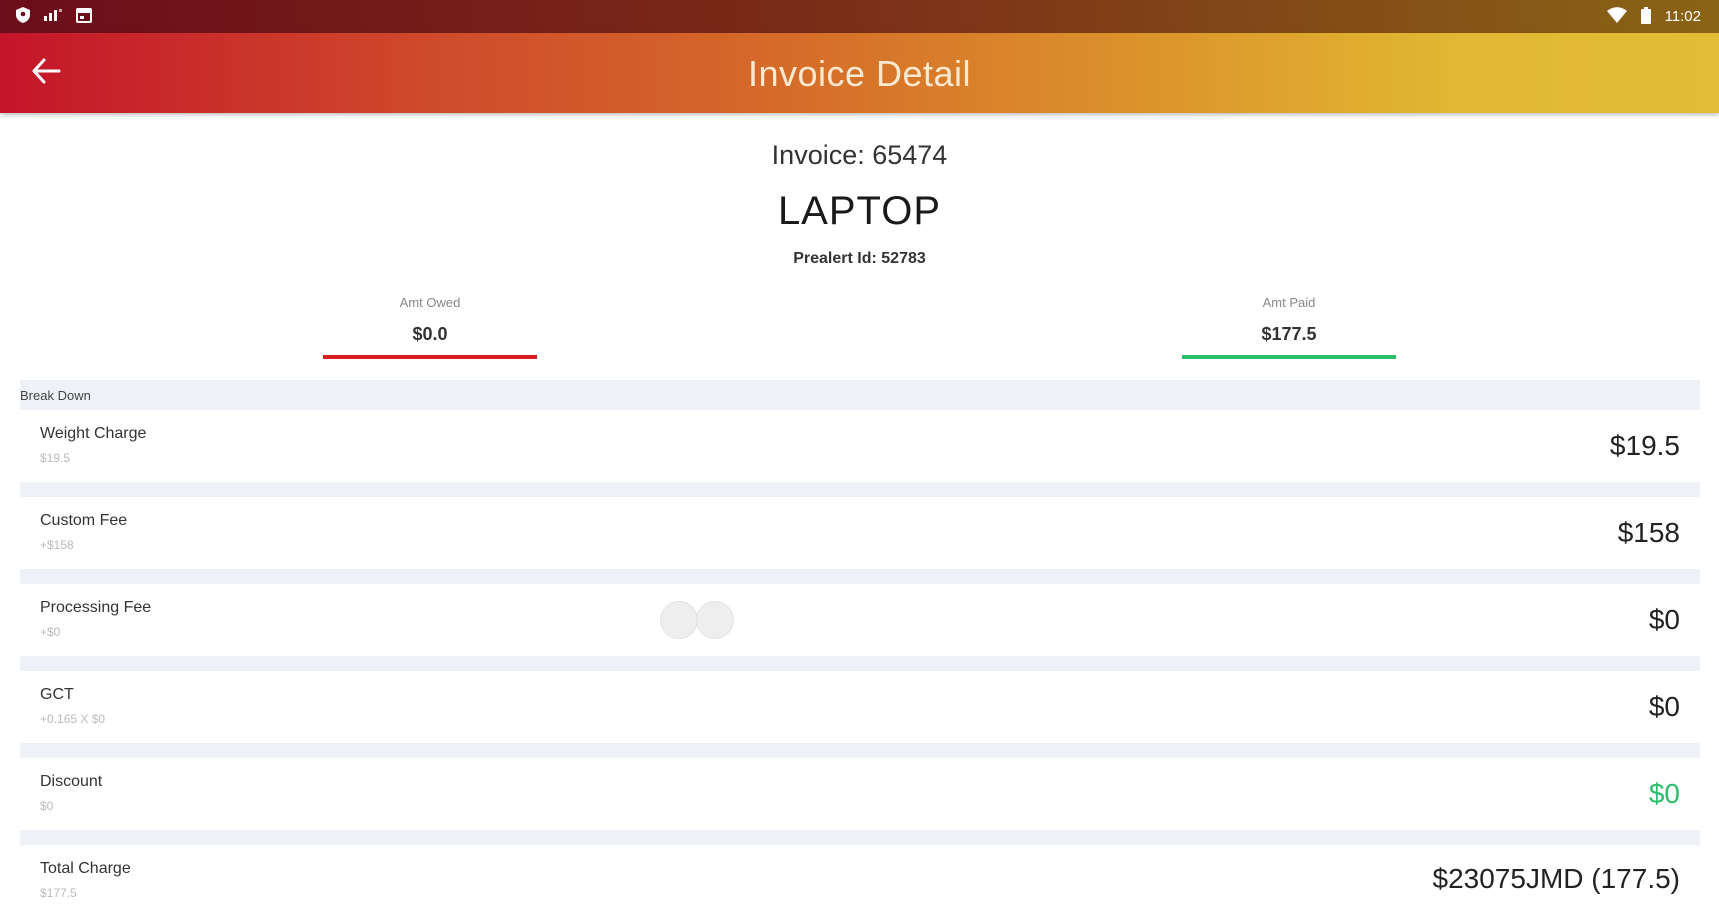 The width and height of the screenshot is (1719, 917). What do you see at coordinates (58, 893) in the screenshot?
I see `row-subtext: $177.5` at bounding box center [58, 893].